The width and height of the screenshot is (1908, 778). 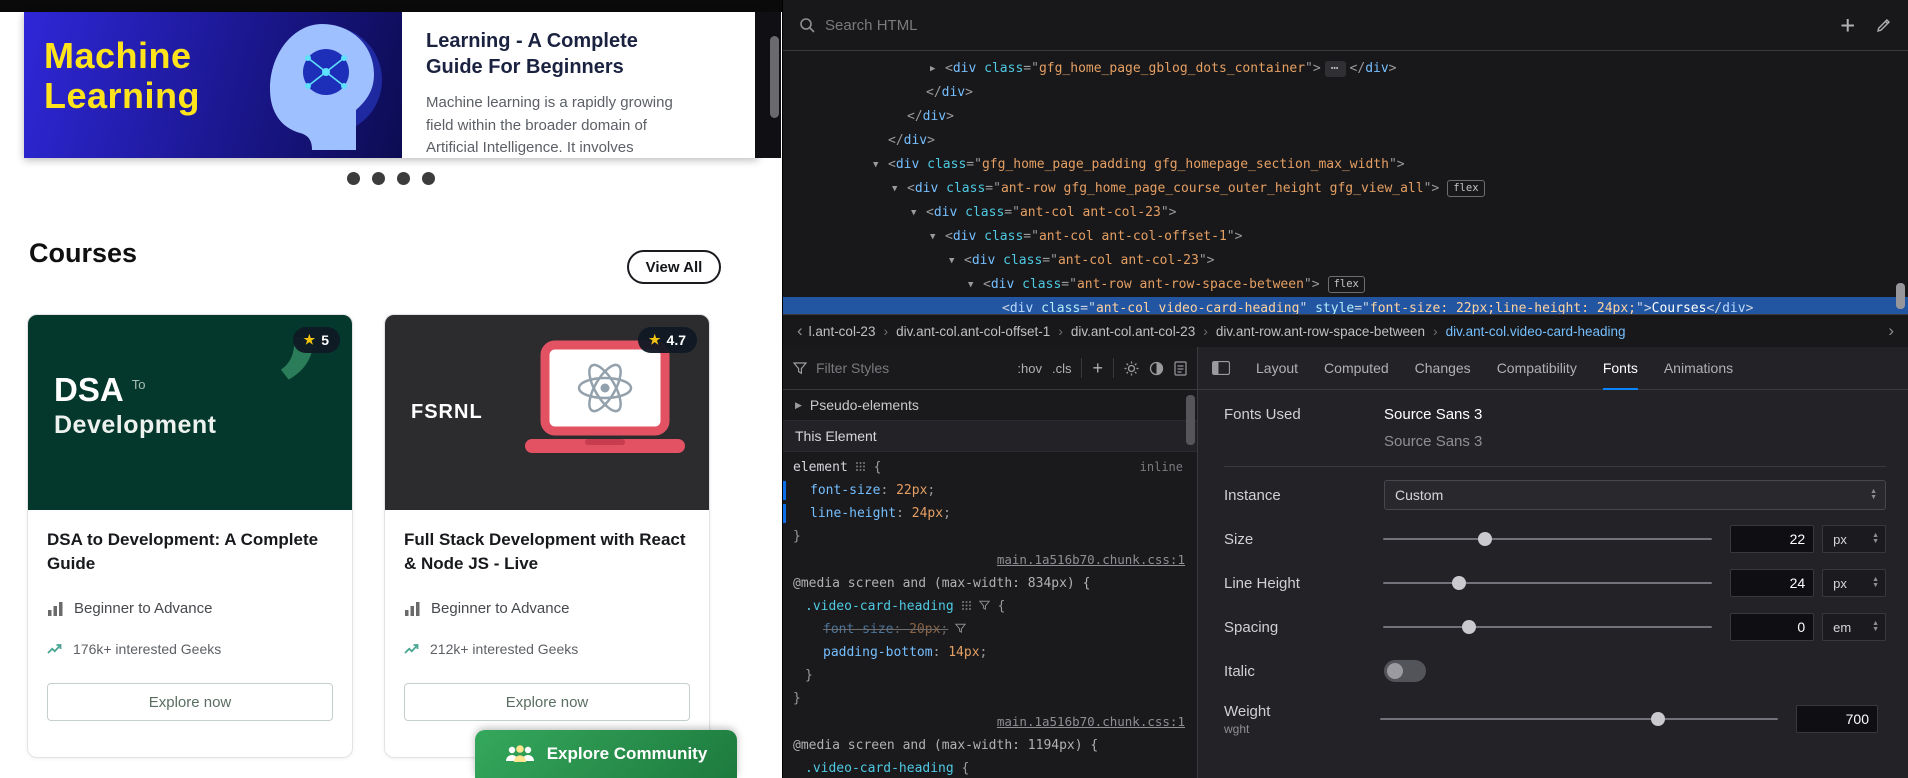 I want to click on view-all-button: View All, so click(x=674, y=267).